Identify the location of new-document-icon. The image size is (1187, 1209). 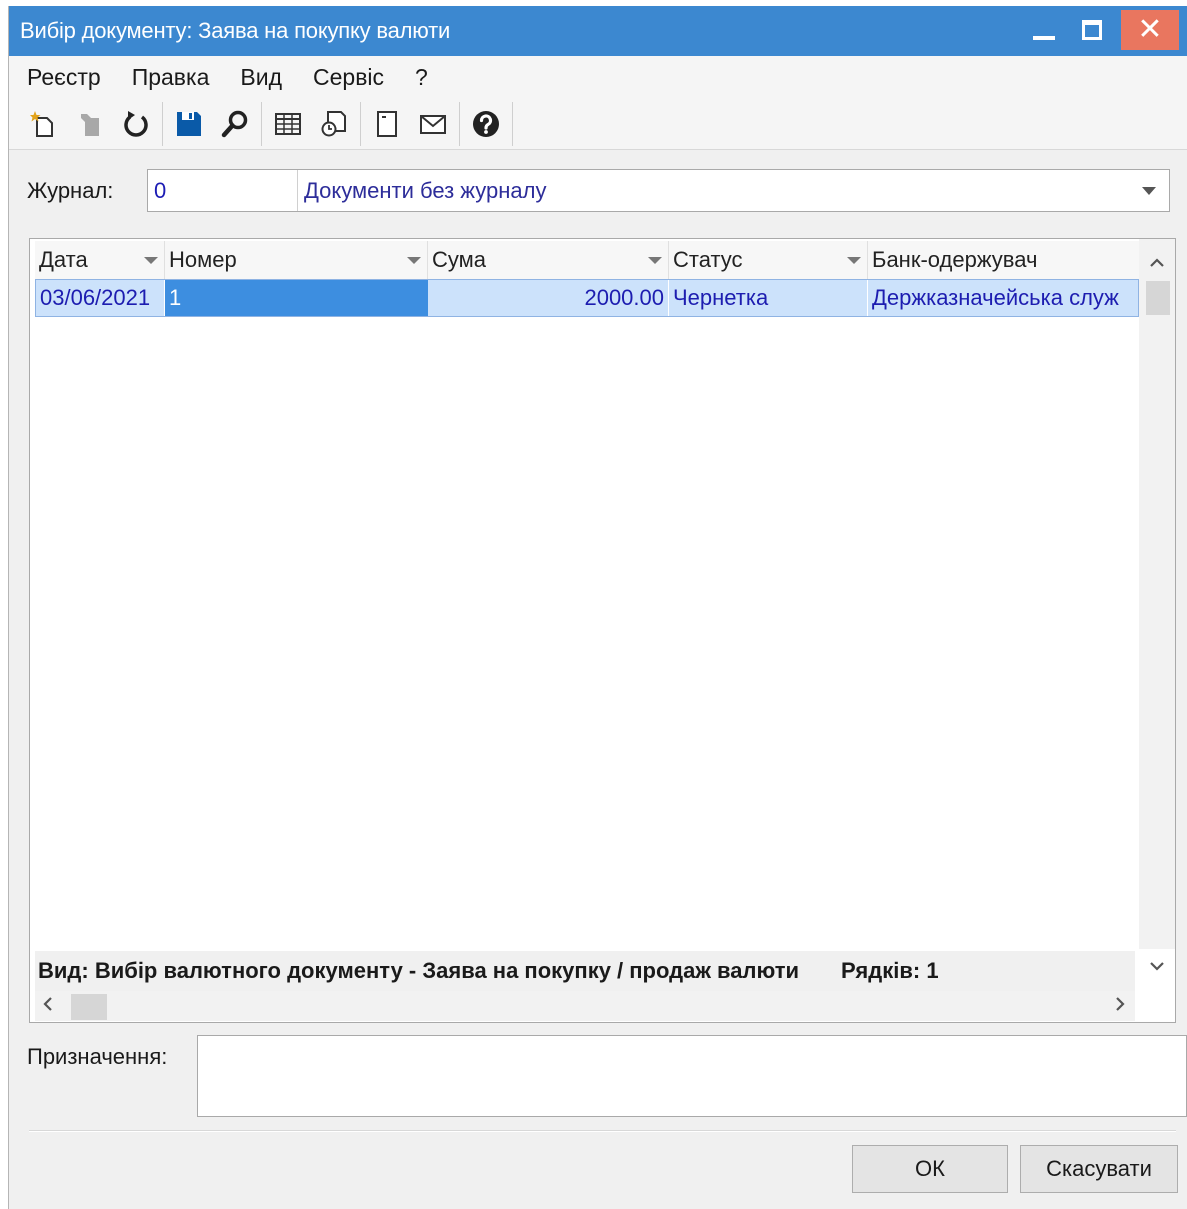
(41, 123).